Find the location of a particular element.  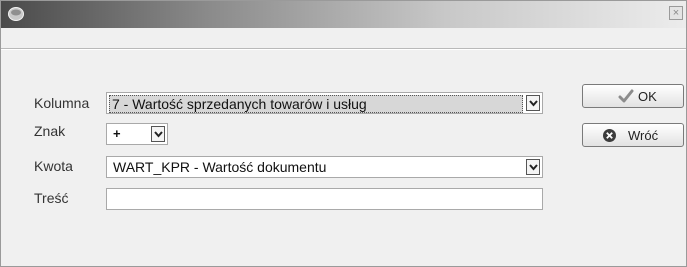

back-button-label: Wróć is located at coordinates (643, 135).